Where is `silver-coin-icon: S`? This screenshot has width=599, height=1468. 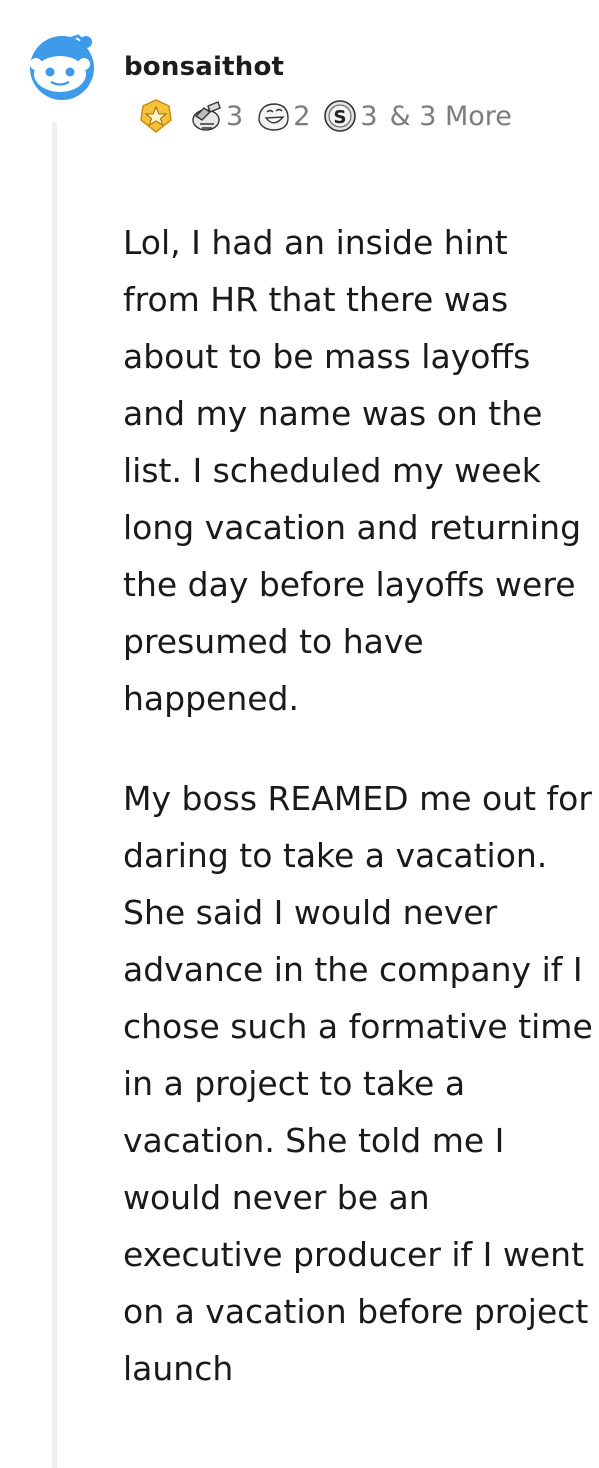 silver-coin-icon: S is located at coordinates (340, 116).